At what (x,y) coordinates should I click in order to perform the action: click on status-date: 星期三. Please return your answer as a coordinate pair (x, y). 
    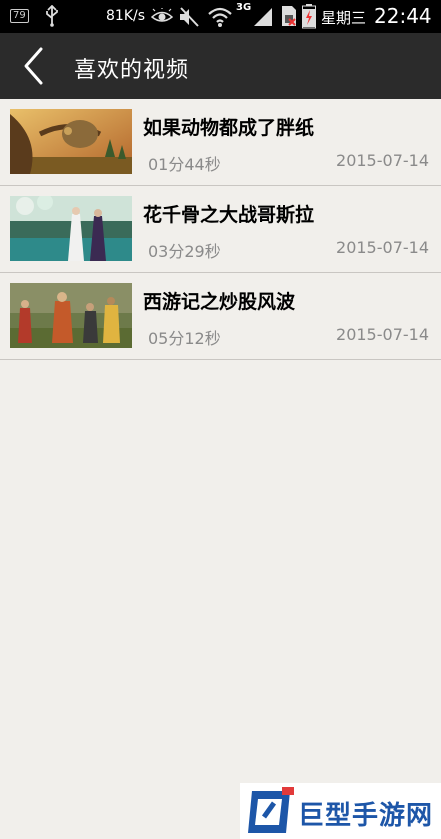
    Looking at the image, I should click on (344, 18).